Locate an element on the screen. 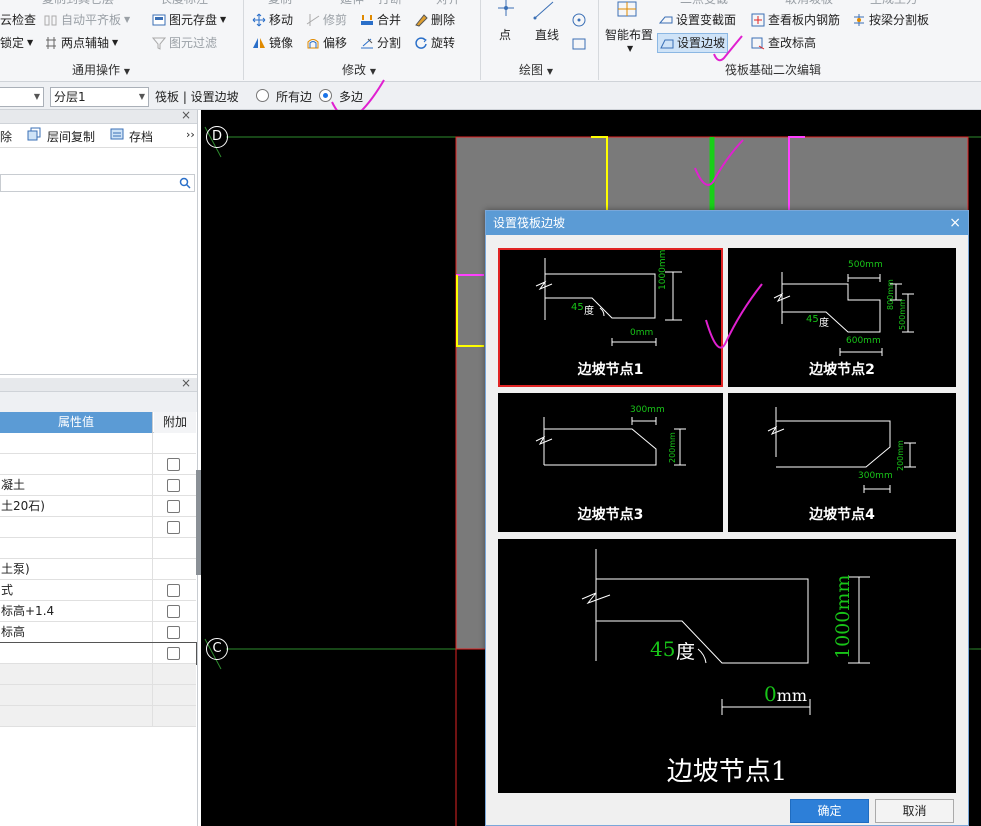  ribbon-top-label: 延伸 is located at coordinates (352, 4).